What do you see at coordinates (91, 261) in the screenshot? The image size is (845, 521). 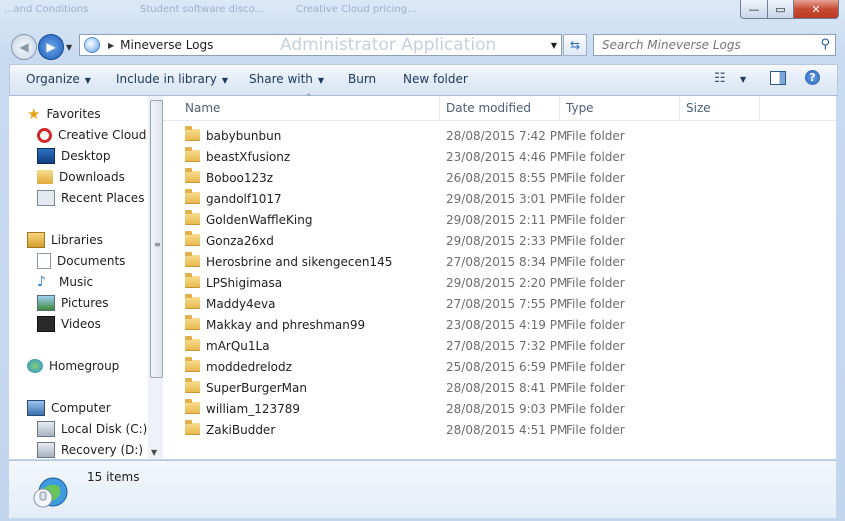 I see `nav-item-label: Documents` at bounding box center [91, 261].